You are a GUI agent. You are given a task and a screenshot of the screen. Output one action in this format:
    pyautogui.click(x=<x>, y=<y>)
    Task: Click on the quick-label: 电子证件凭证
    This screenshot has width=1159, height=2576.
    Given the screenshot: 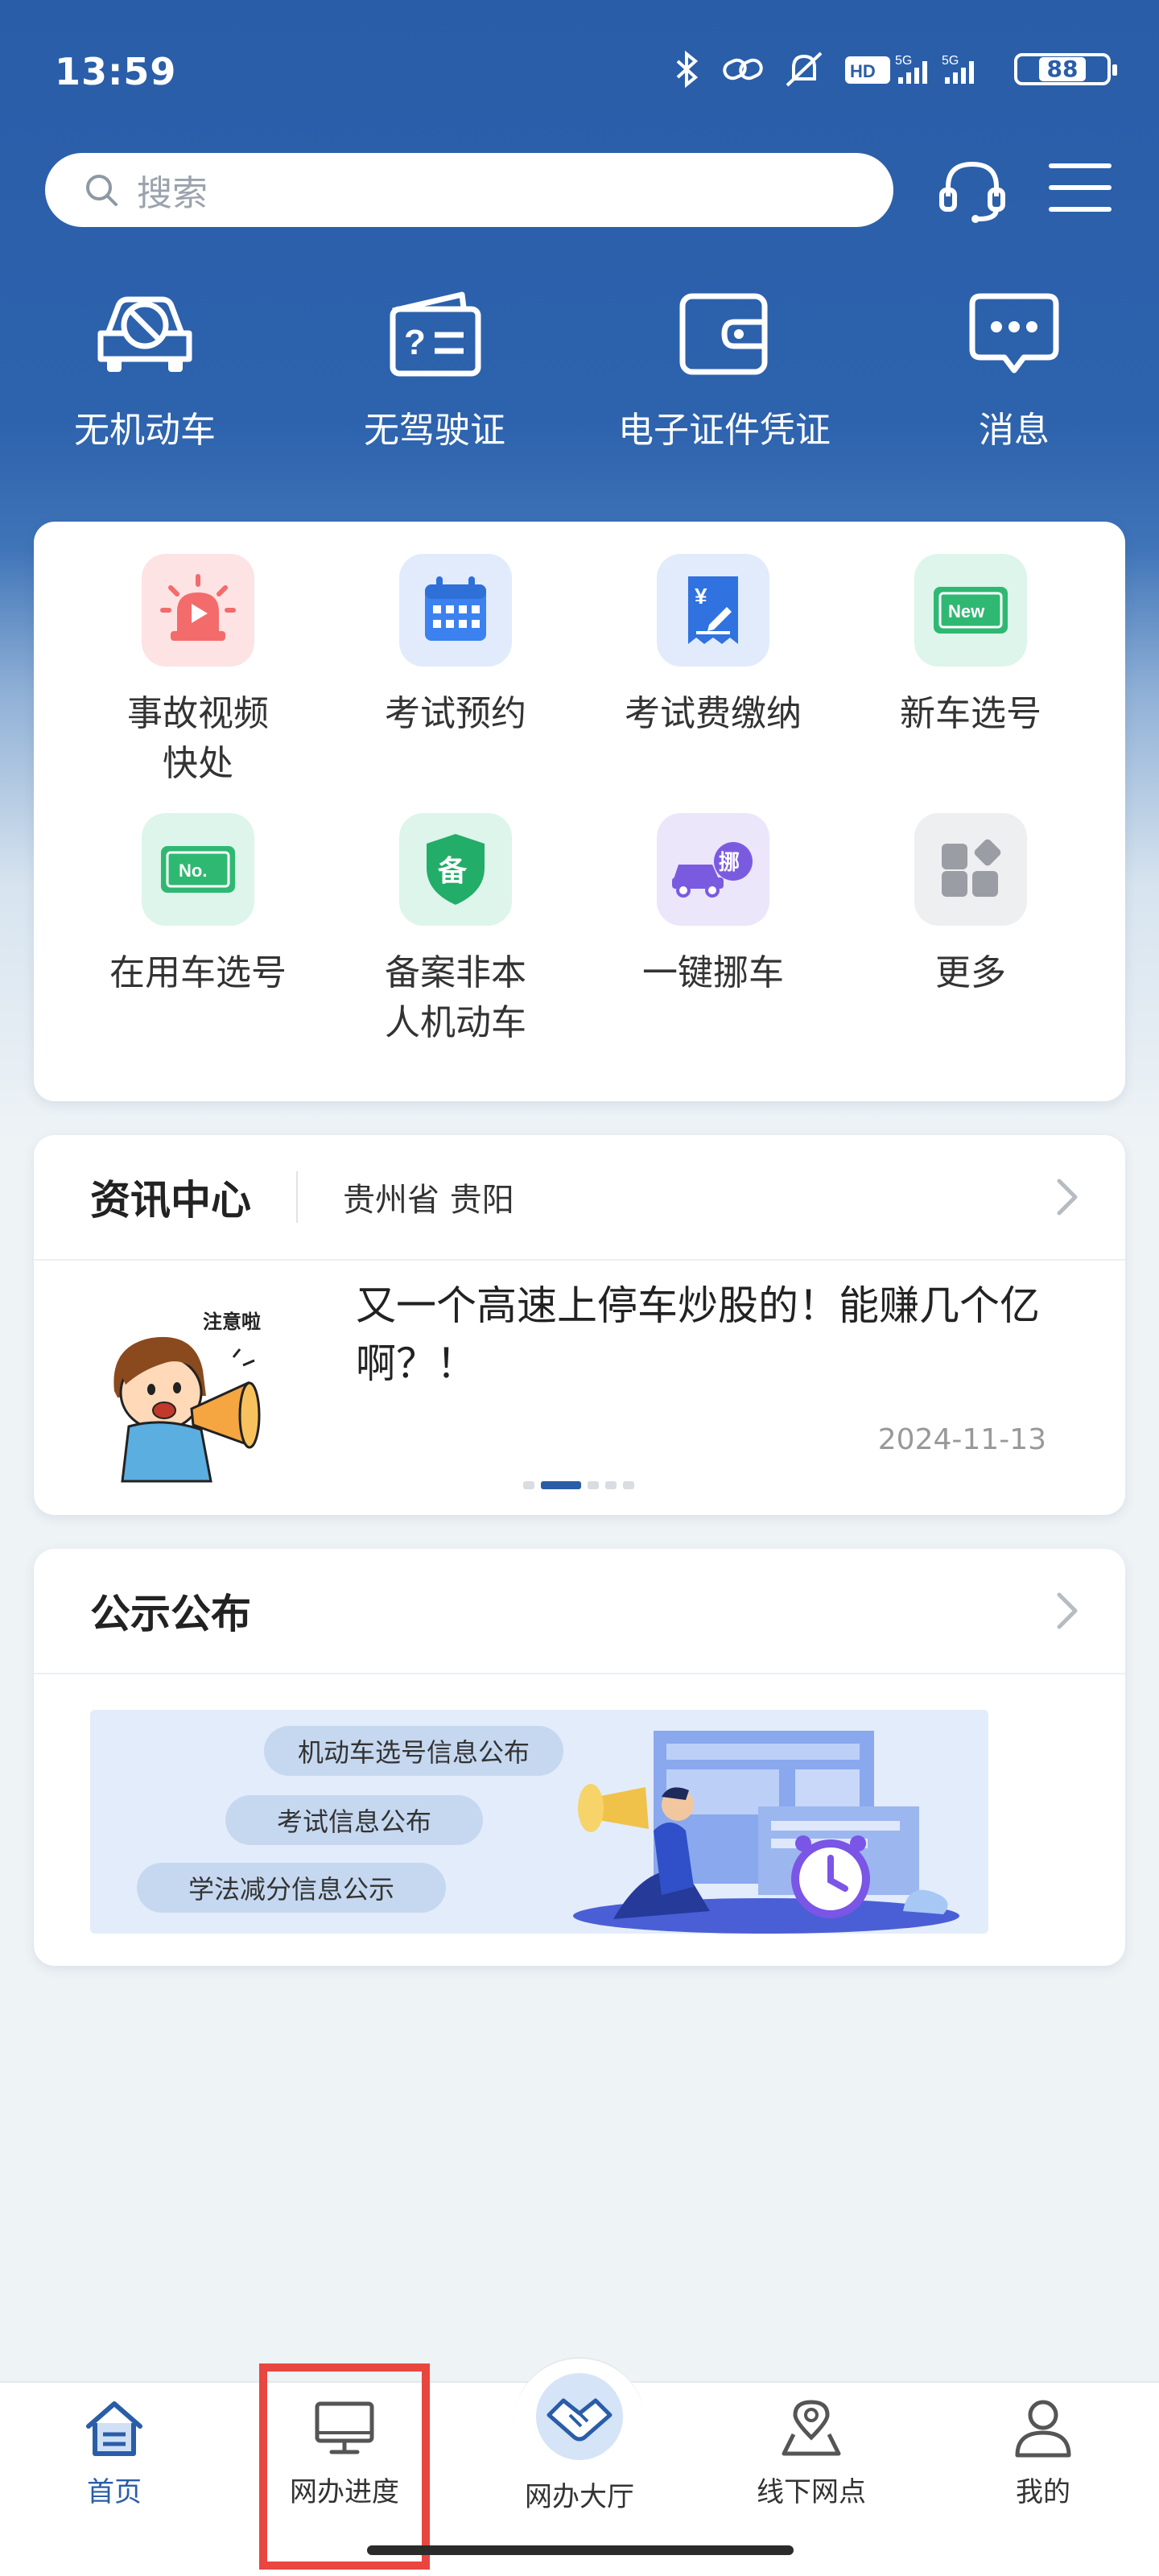 What is the action you would take?
    pyautogui.click(x=724, y=430)
    